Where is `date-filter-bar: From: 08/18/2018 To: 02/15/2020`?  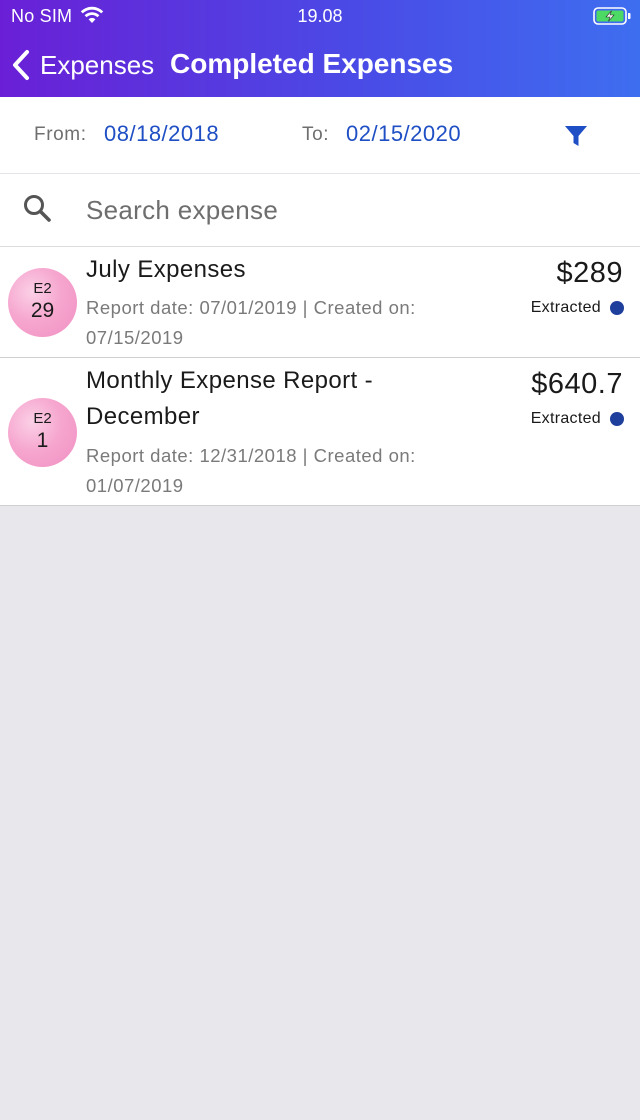
date-filter-bar: From: 08/18/2018 To: 02/15/2020 is located at coordinates (320, 135).